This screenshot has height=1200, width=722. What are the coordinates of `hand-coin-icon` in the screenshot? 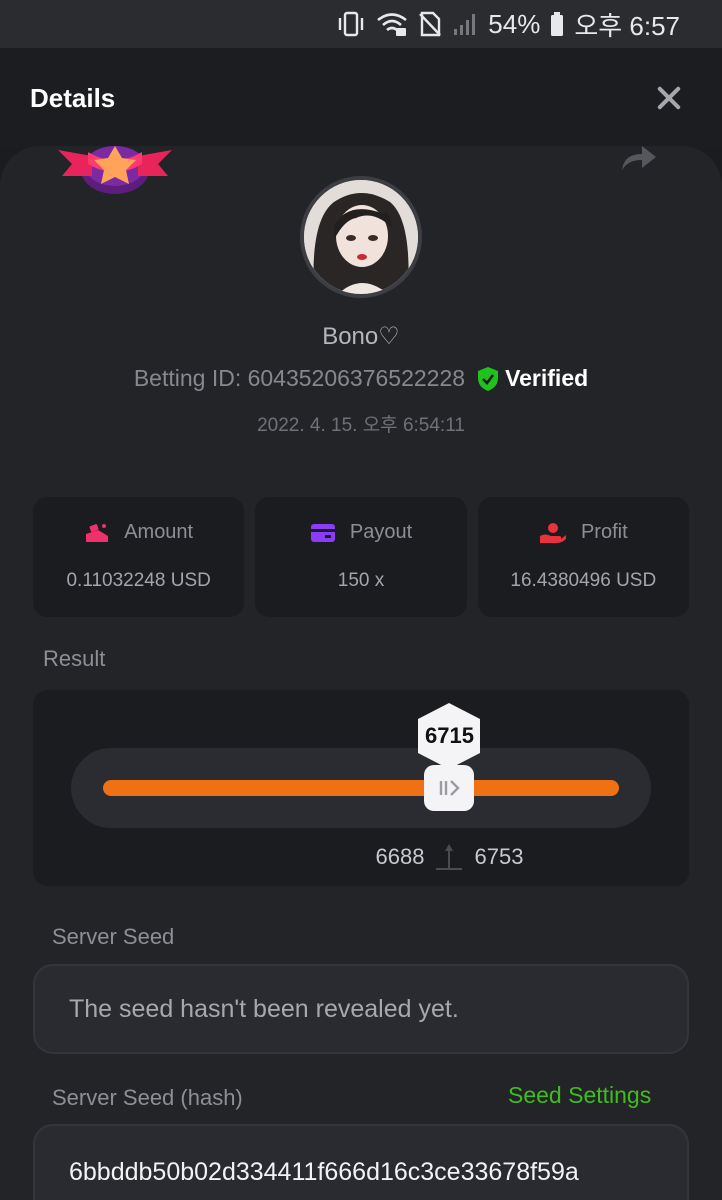 It's located at (552, 532).